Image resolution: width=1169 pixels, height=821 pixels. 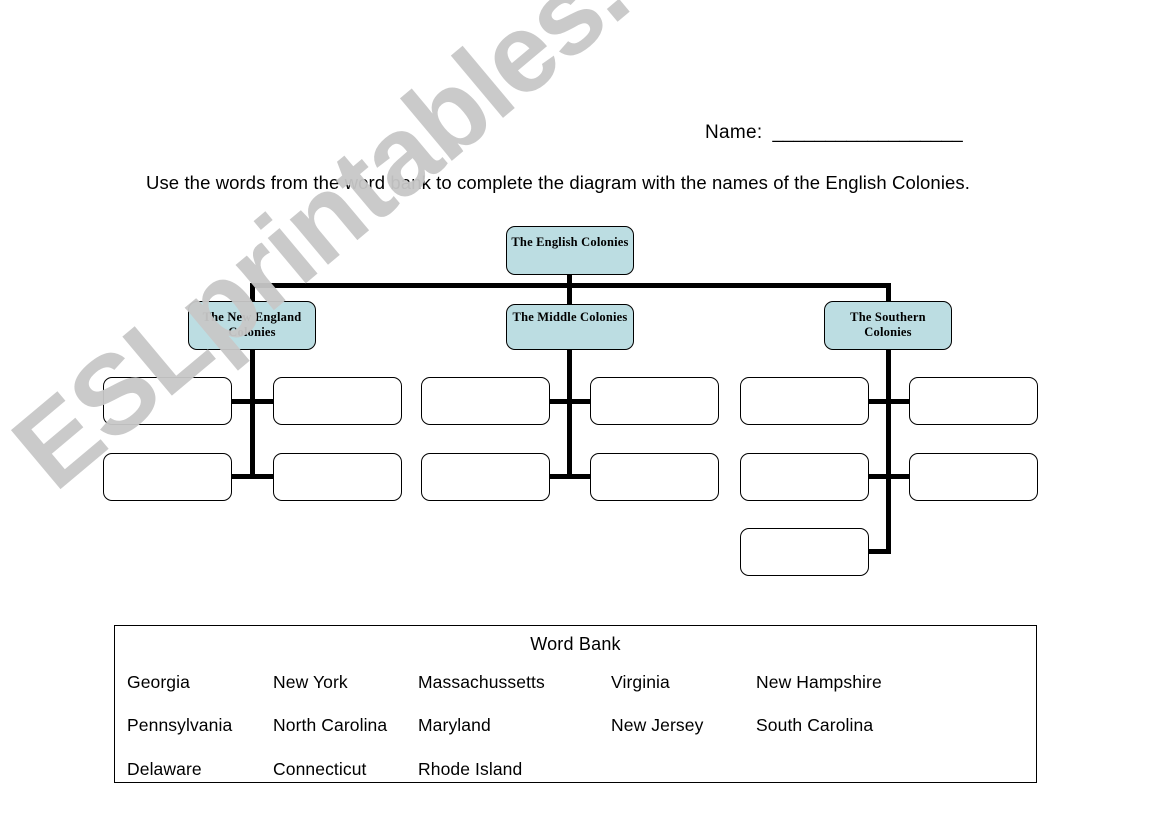 I want to click on connector-spine-new-england, so click(x=252, y=414).